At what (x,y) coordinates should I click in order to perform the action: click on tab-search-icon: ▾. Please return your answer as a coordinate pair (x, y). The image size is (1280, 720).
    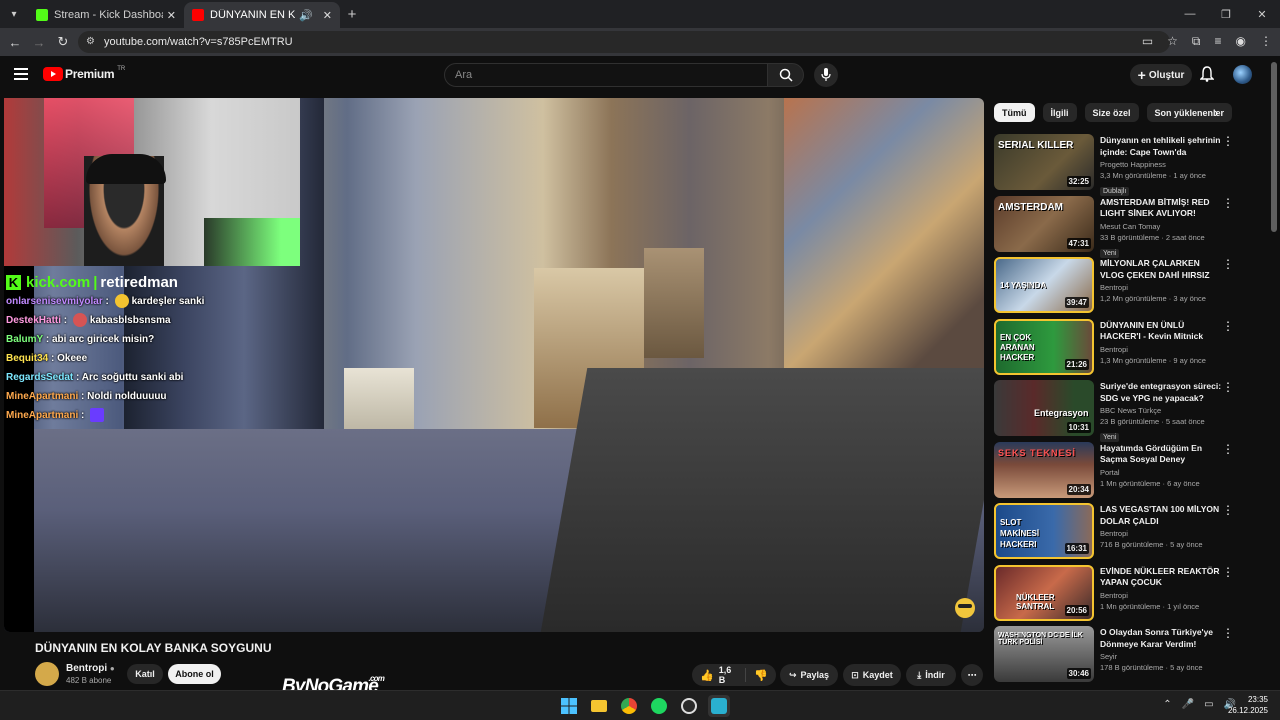
    Looking at the image, I should click on (14, 14).